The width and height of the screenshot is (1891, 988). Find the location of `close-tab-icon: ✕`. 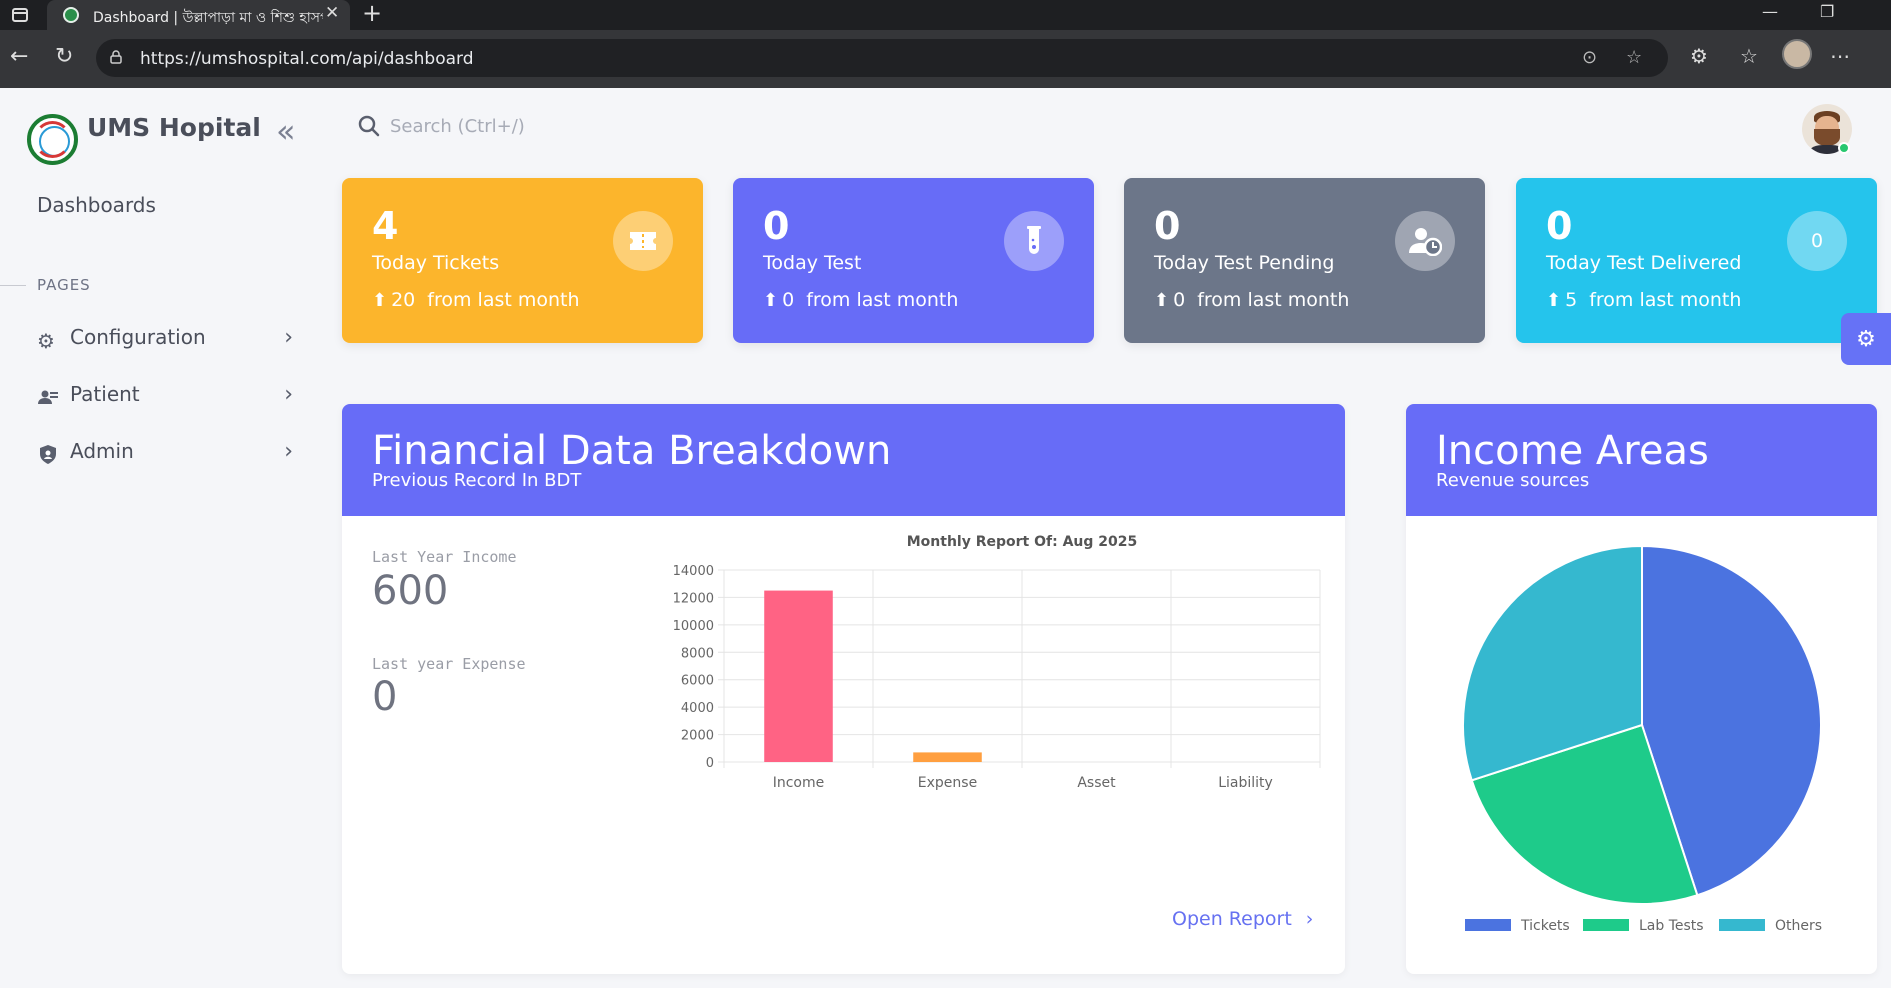

close-tab-icon: ✕ is located at coordinates (332, 13).